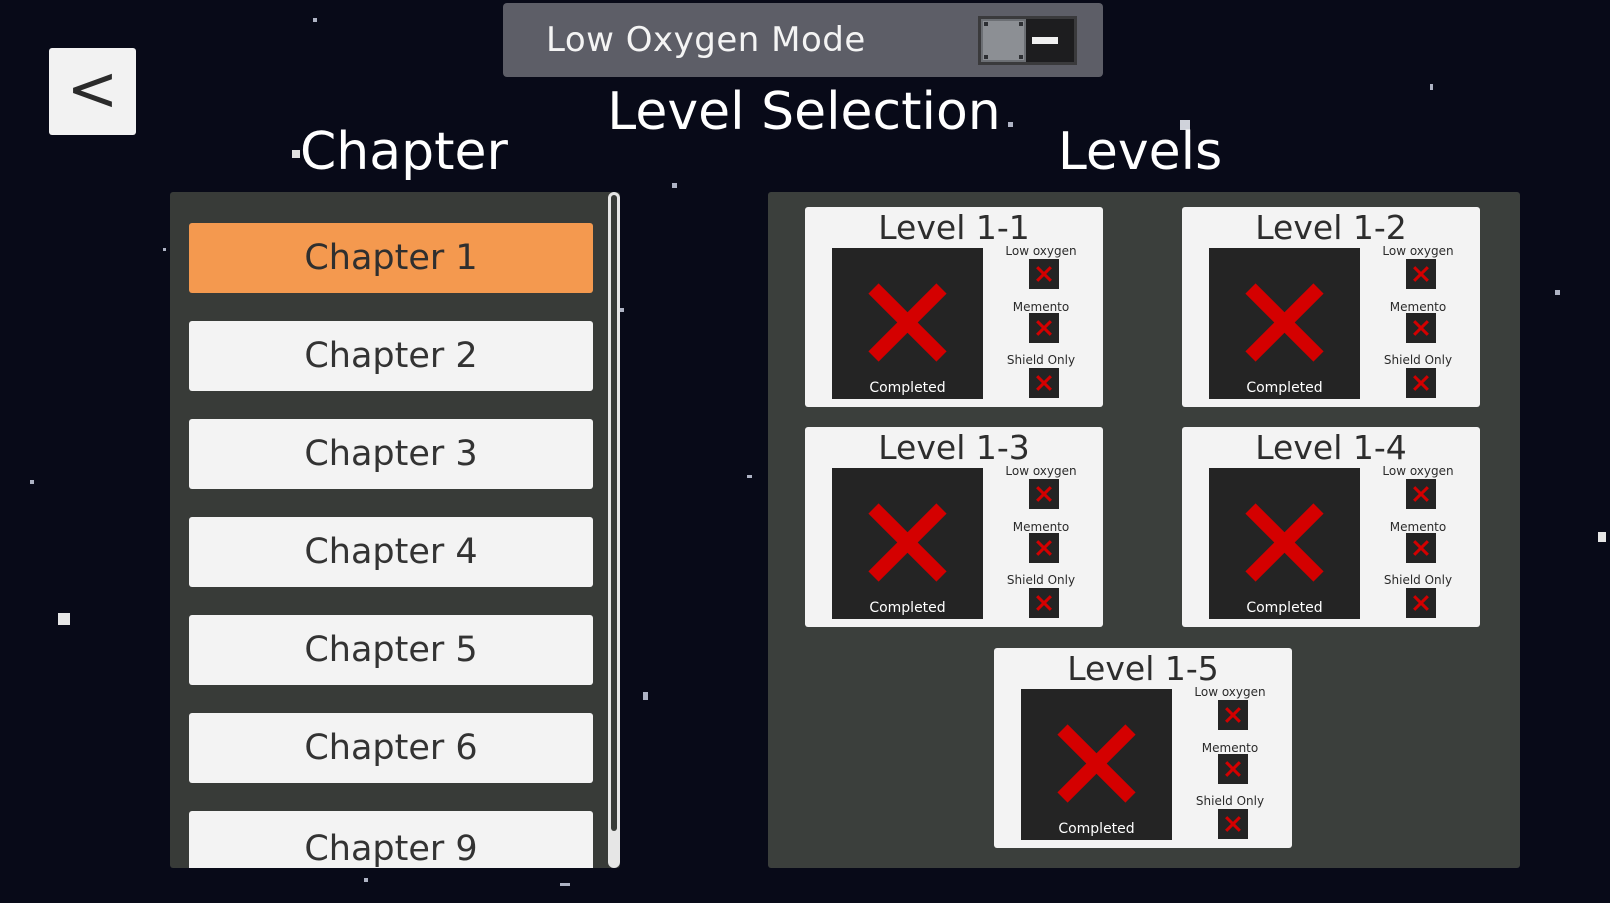 This screenshot has width=1610, height=903. I want to click on toggle-off-indicator-icon, so click(1045, 40).